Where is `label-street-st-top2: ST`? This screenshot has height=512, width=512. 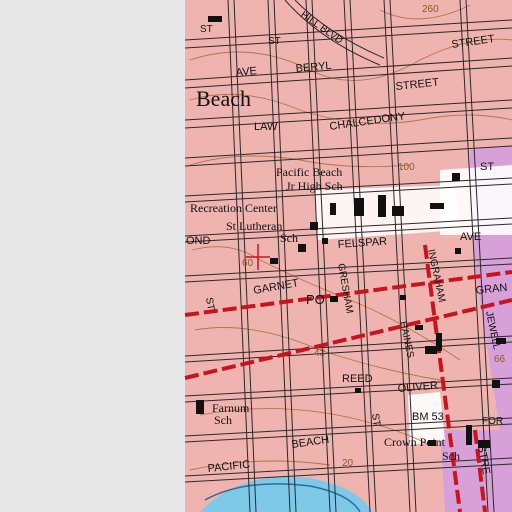 label-street-st-top2: ST is located at coordinates (274, 41).